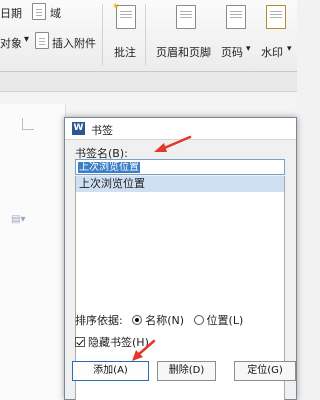 Image resolution: width=320 pixels, height=400 pixels. Describe the element at coordinates (183, 52) in the screenshot. I see `header-footer-button: 页眉和页脚` at that location.